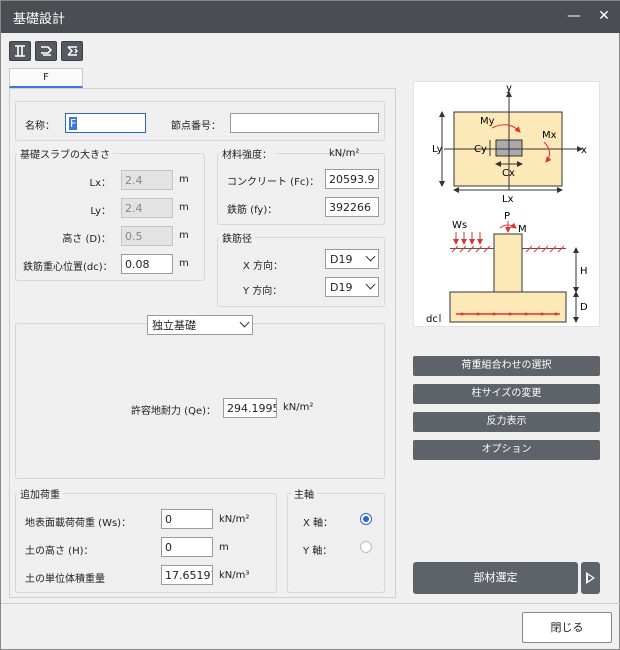  Describe the element at coordinates (341, 287) in the screenshot. I see `rebar-y-value: D19` at that location.